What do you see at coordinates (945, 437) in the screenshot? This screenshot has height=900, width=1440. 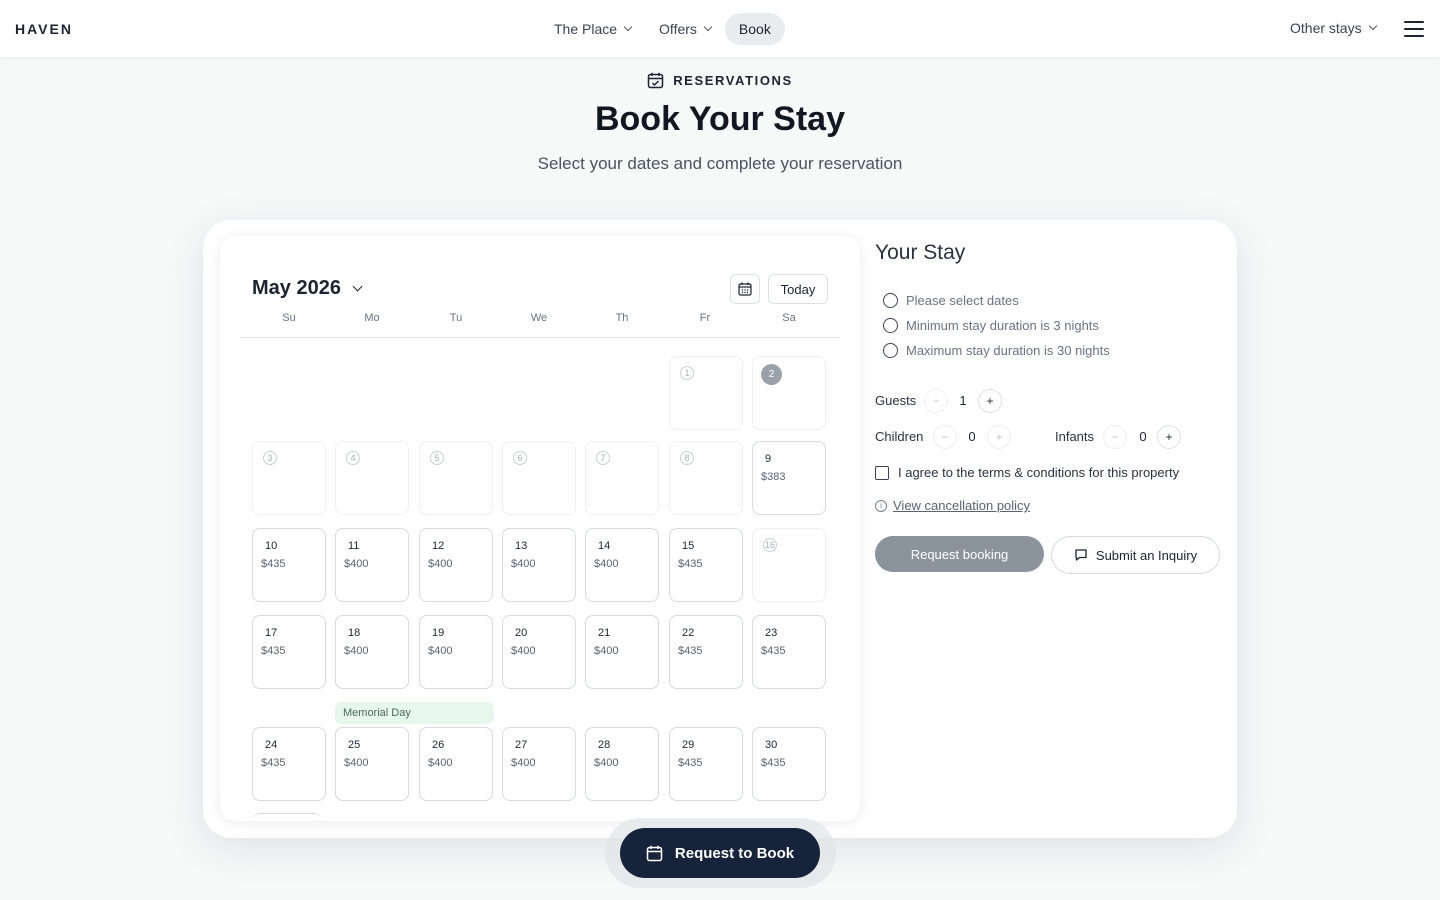 I see `children-decrement-button: −` at bounding box center [945, 437].